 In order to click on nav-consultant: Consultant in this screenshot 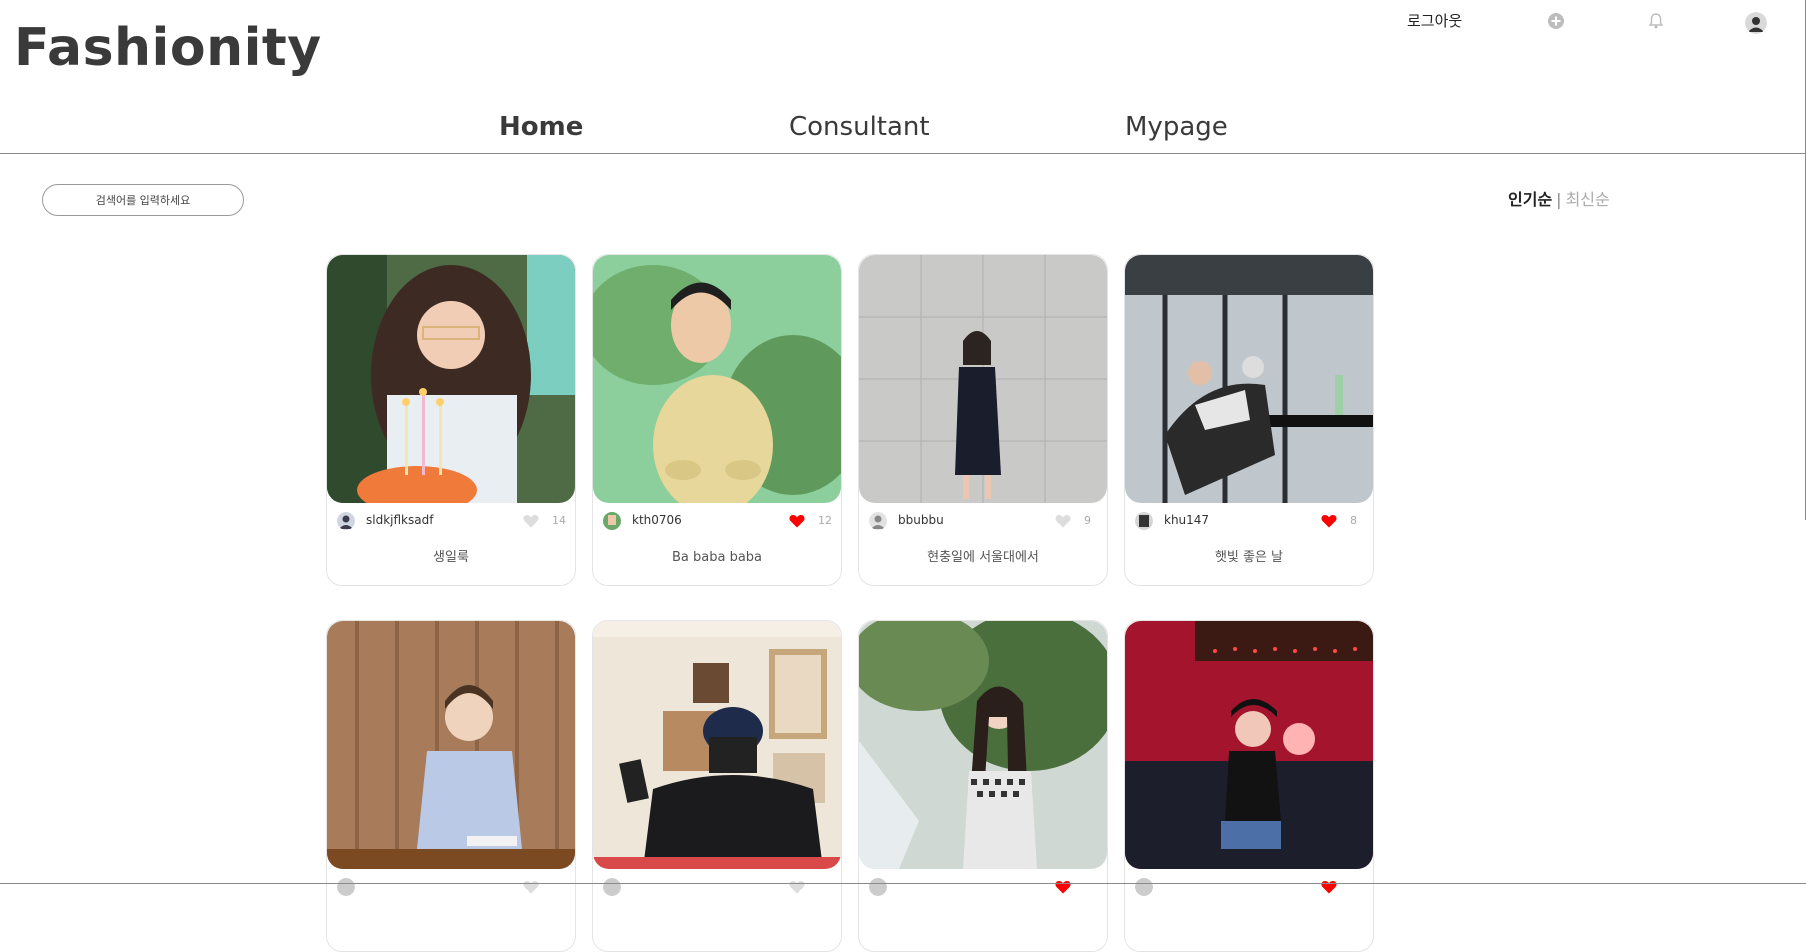, I will do `click(859, 127)`.